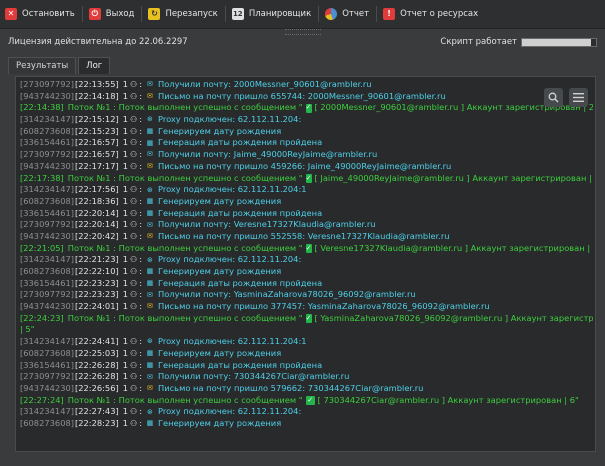 This screenshot has width=605, height=466. Describe the element at coordinates (42, 65) in the screenshot. I see `tab-results: Результаты` at that location.